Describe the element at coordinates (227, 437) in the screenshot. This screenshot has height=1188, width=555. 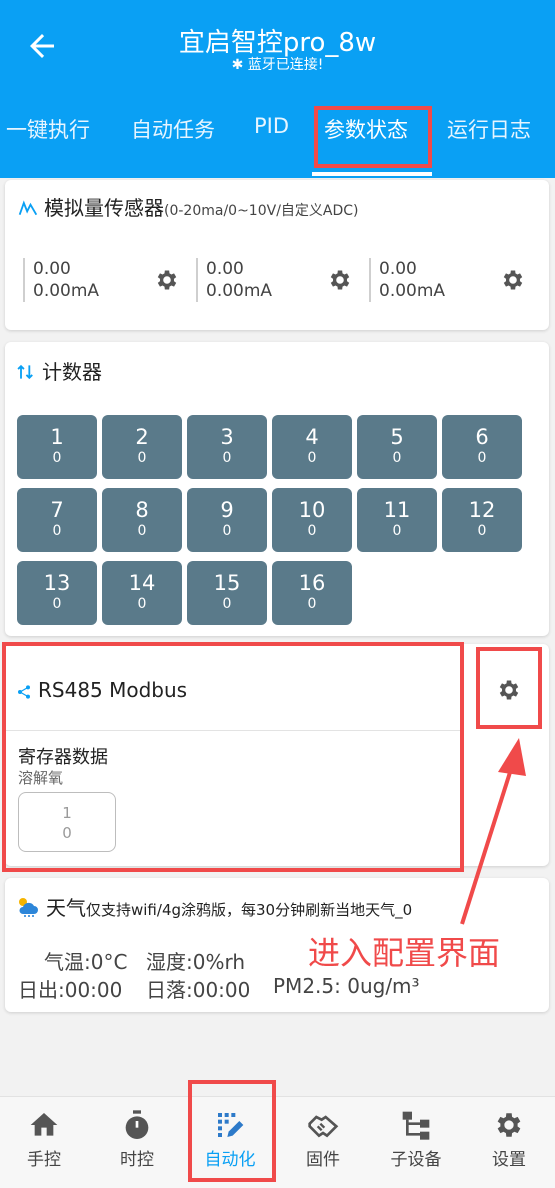
I see `counter-number: 3` at that location.